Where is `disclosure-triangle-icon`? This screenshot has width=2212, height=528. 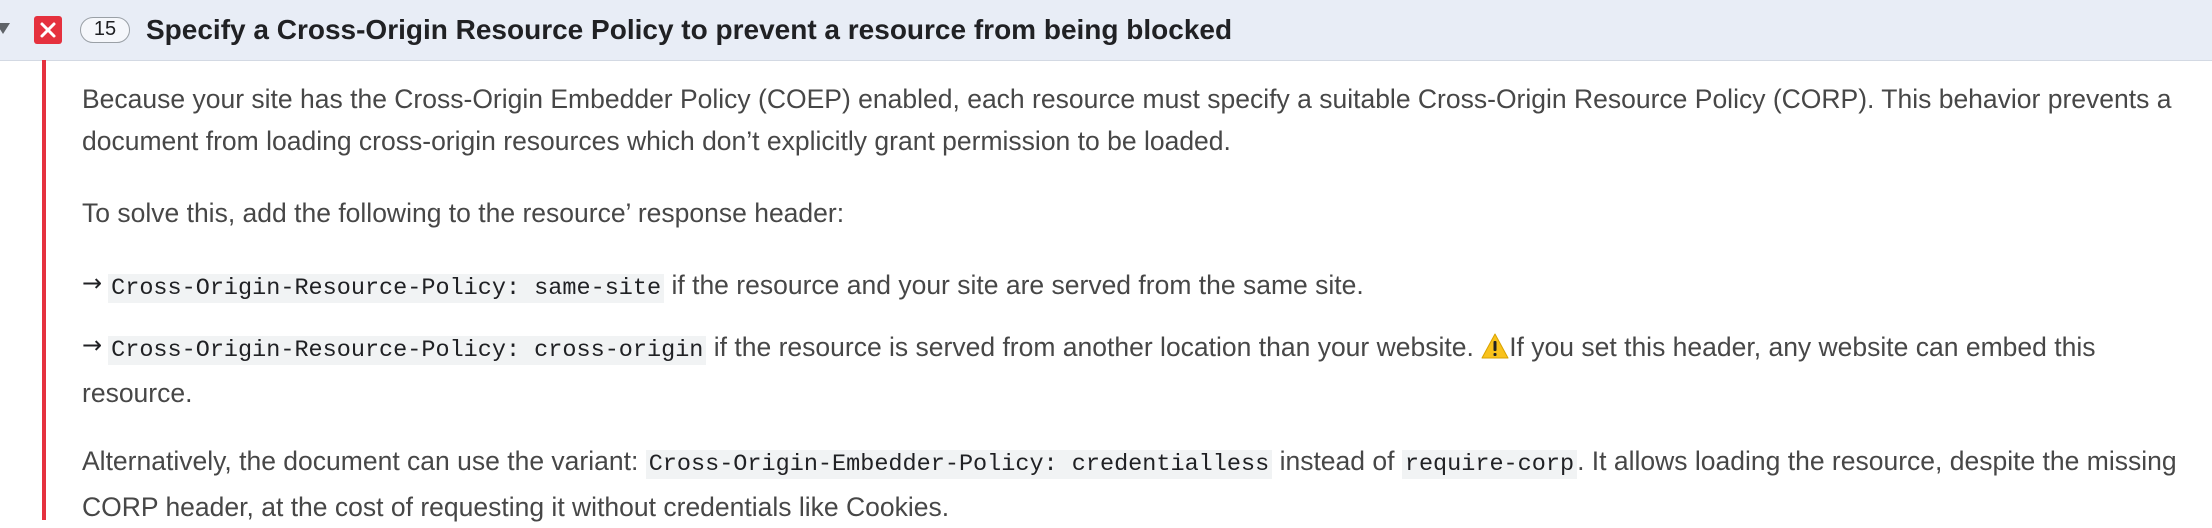
disclosure-triangle-icon is located at coordinates (5, 28).